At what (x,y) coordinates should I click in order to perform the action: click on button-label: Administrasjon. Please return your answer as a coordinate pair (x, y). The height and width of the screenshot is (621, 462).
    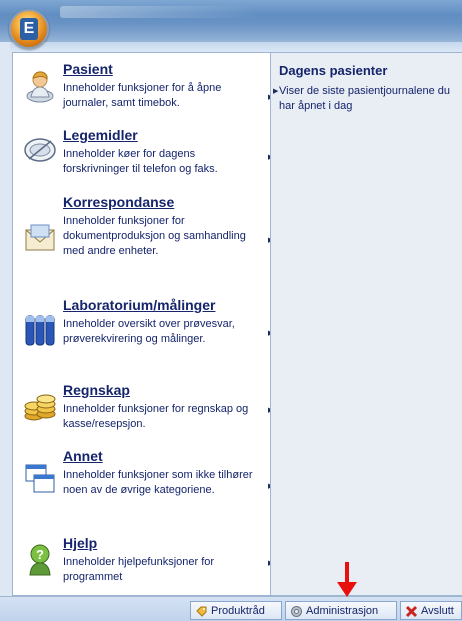
    Looking at the image, I should click on (342, 611).